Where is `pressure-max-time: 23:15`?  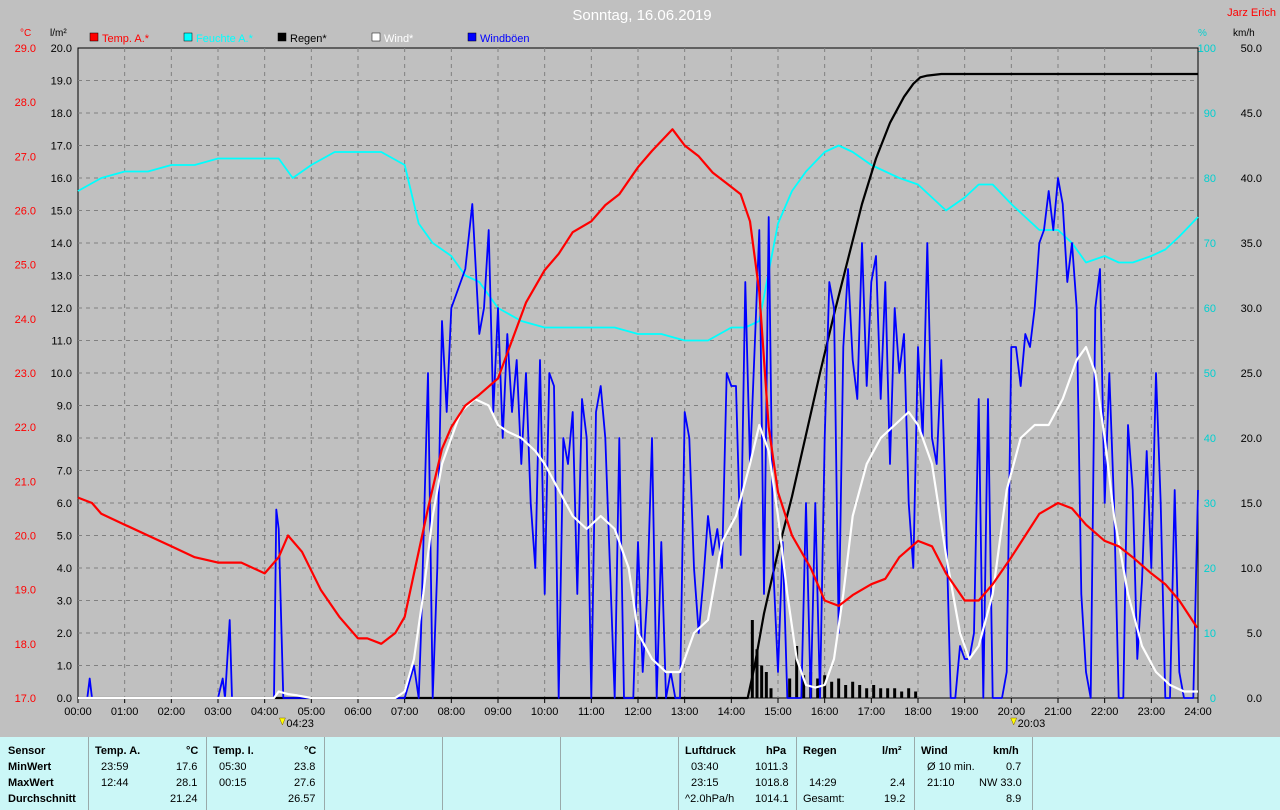
pressure-max-time: 23:15 is located at coordinates (705, 783).